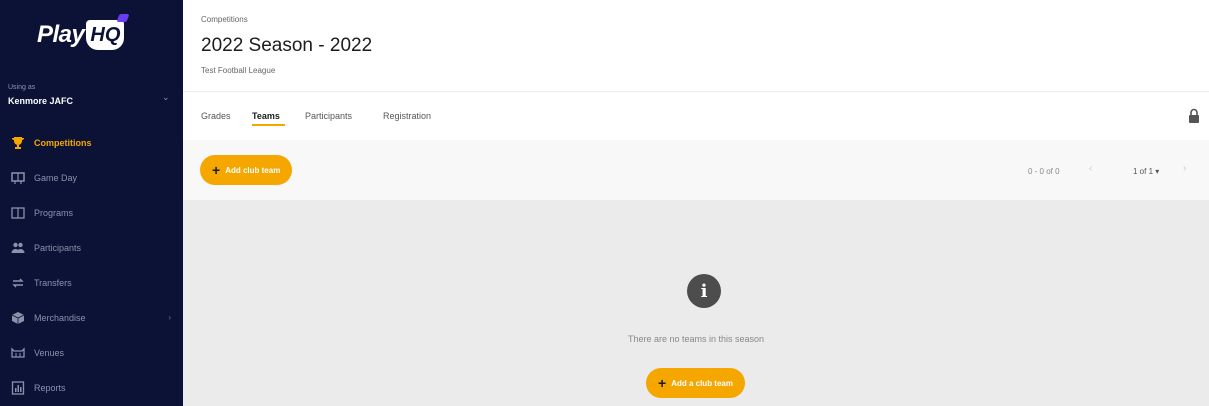 This screenshot has height=406, width=1209. Describe the element at coordinates (238, 70) in the screenshot. I see `page-subtitle: Test Football League` at that location.